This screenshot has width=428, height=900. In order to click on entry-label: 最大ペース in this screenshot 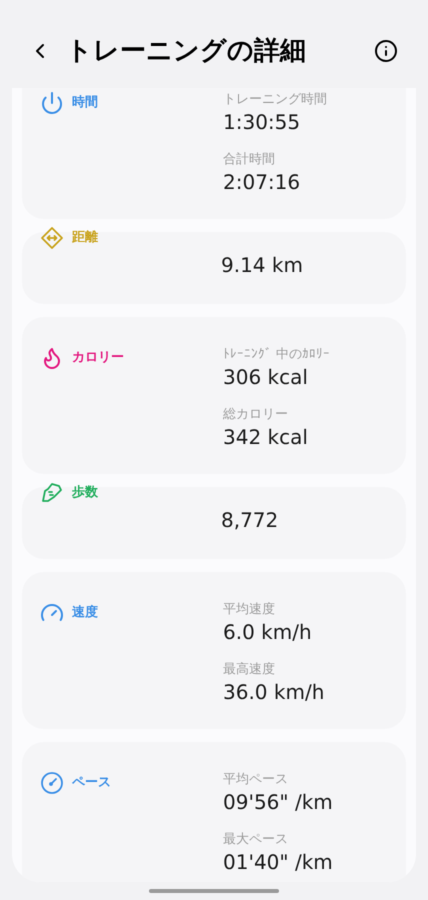, I will do `click(256, 840)`.